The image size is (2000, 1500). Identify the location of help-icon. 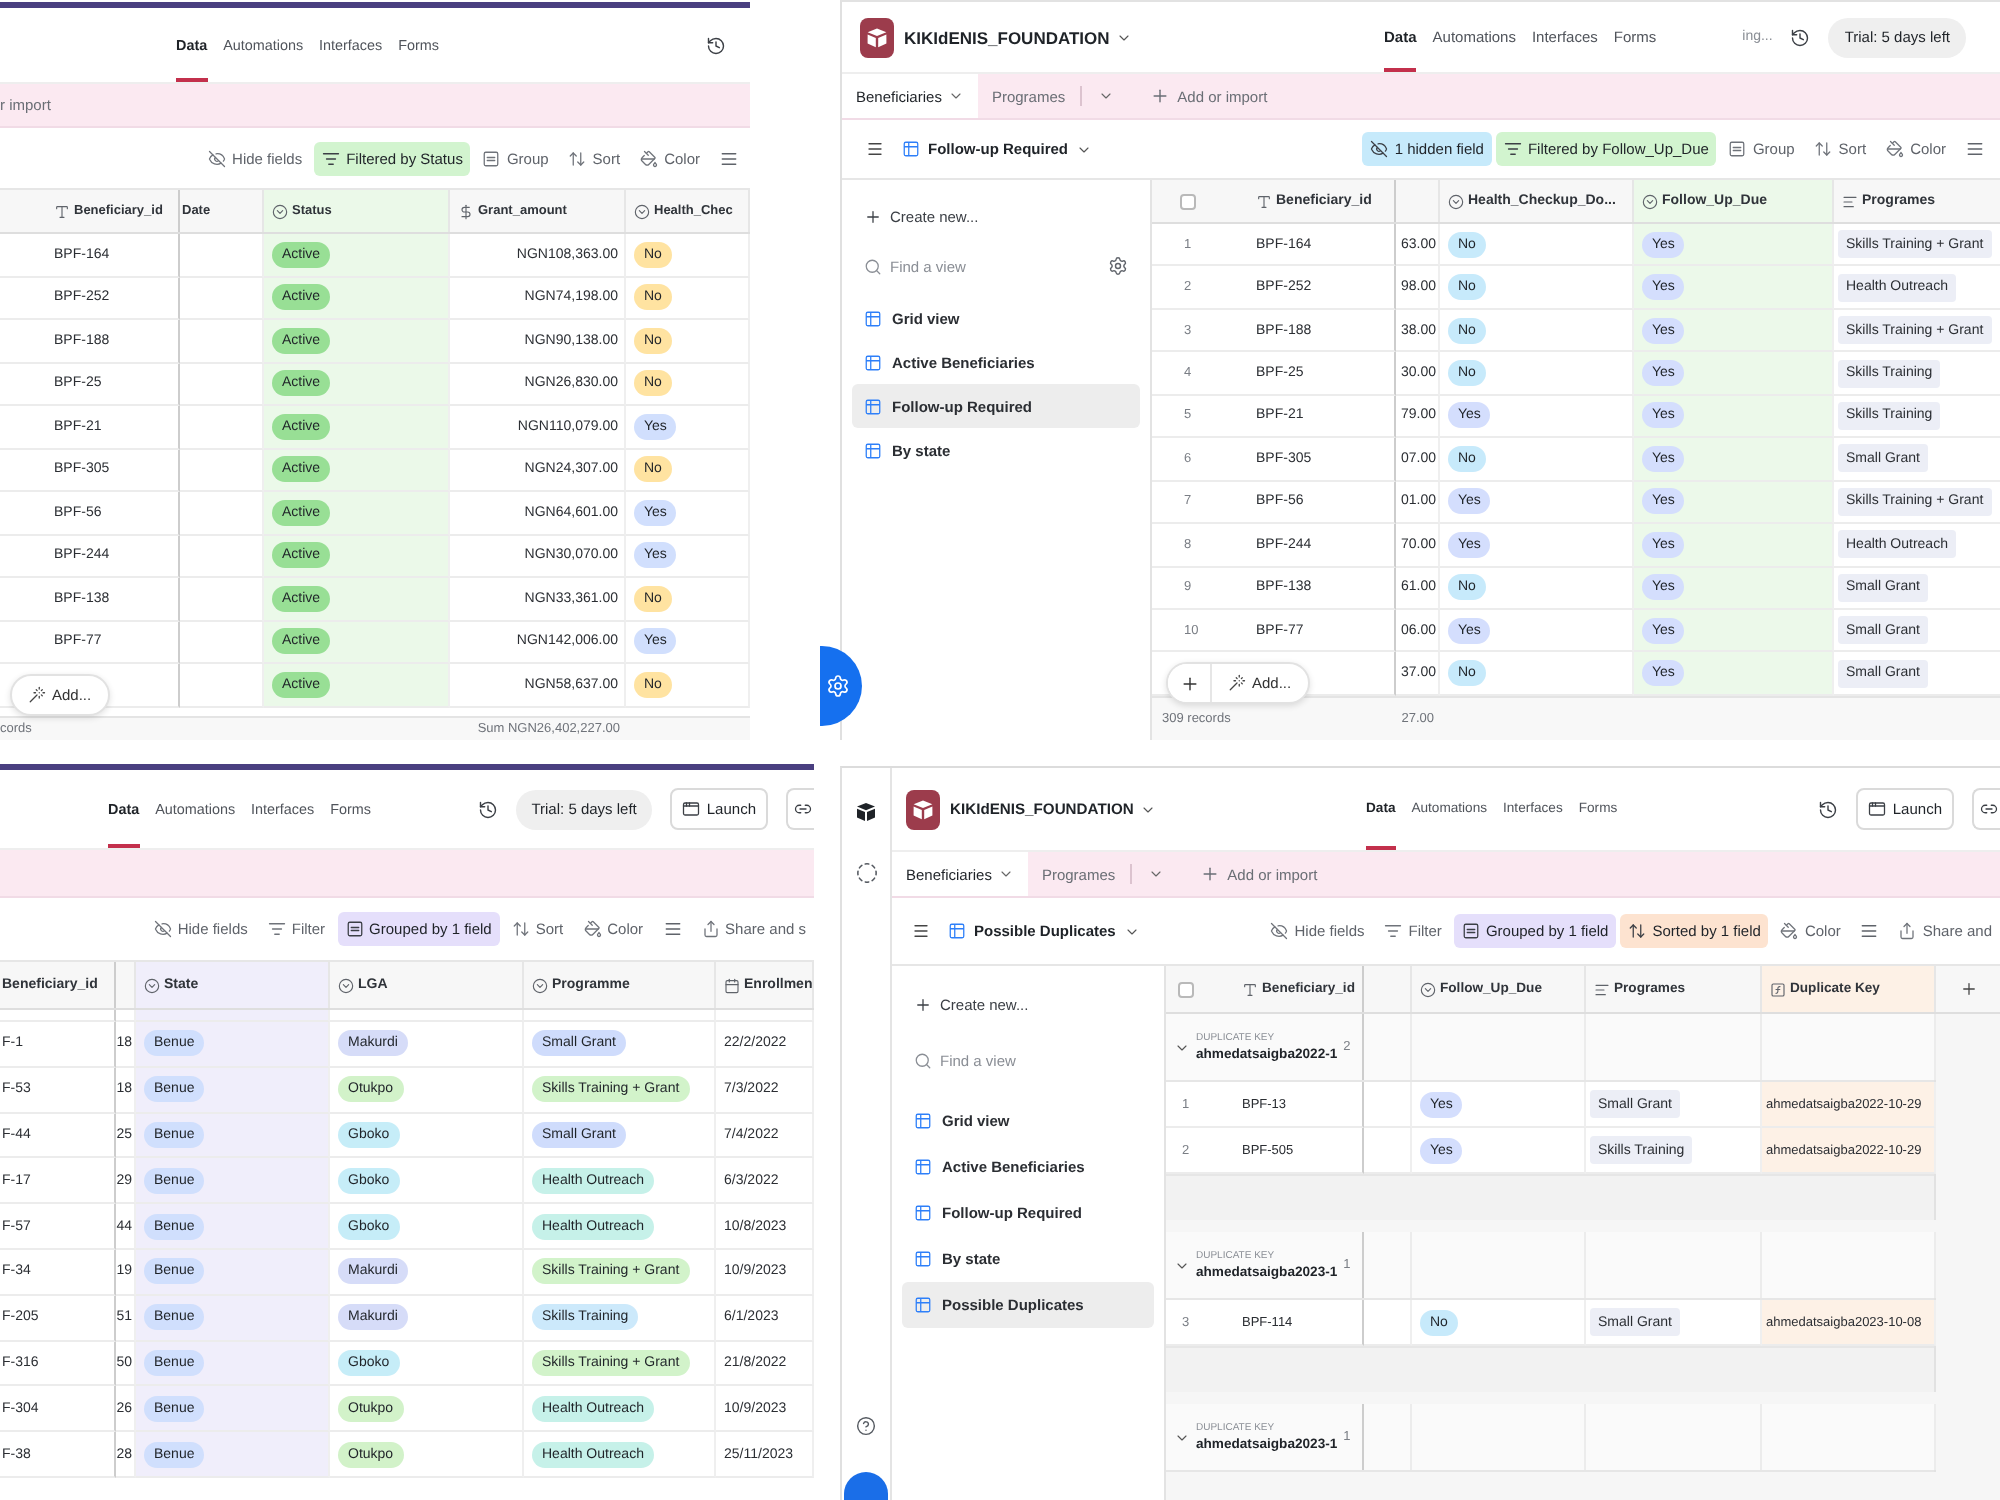
(866, 1426).